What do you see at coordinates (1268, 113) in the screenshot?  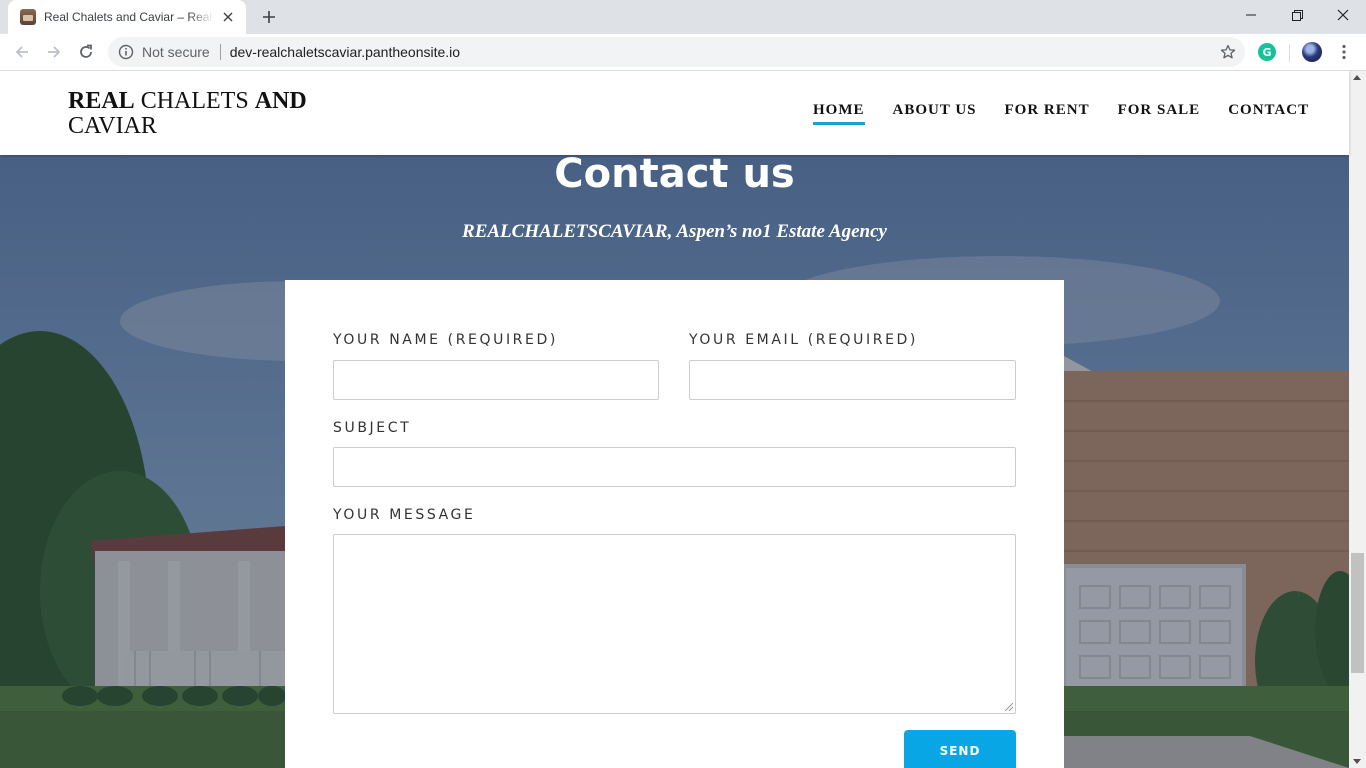 I see `nav-contact: CONTACT` at bounding box center [1268, 113].